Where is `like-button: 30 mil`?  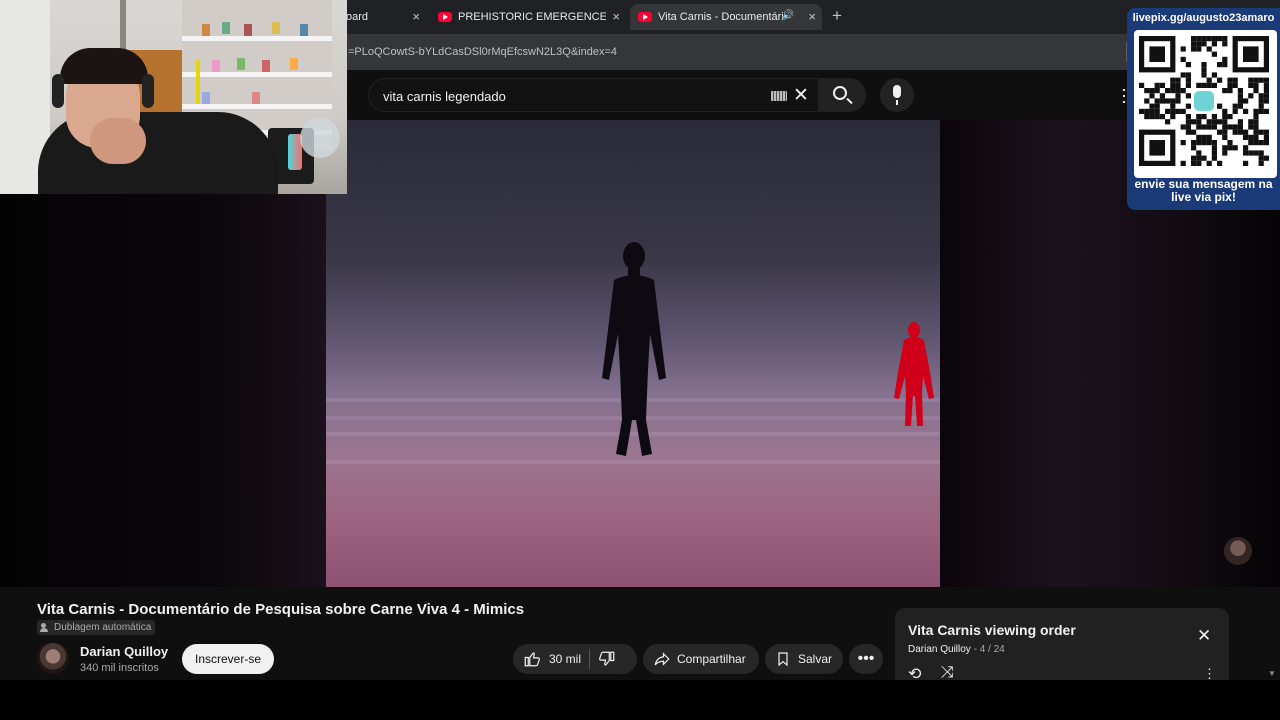
like-button: 30 mil is located at coordinates (547, 659).